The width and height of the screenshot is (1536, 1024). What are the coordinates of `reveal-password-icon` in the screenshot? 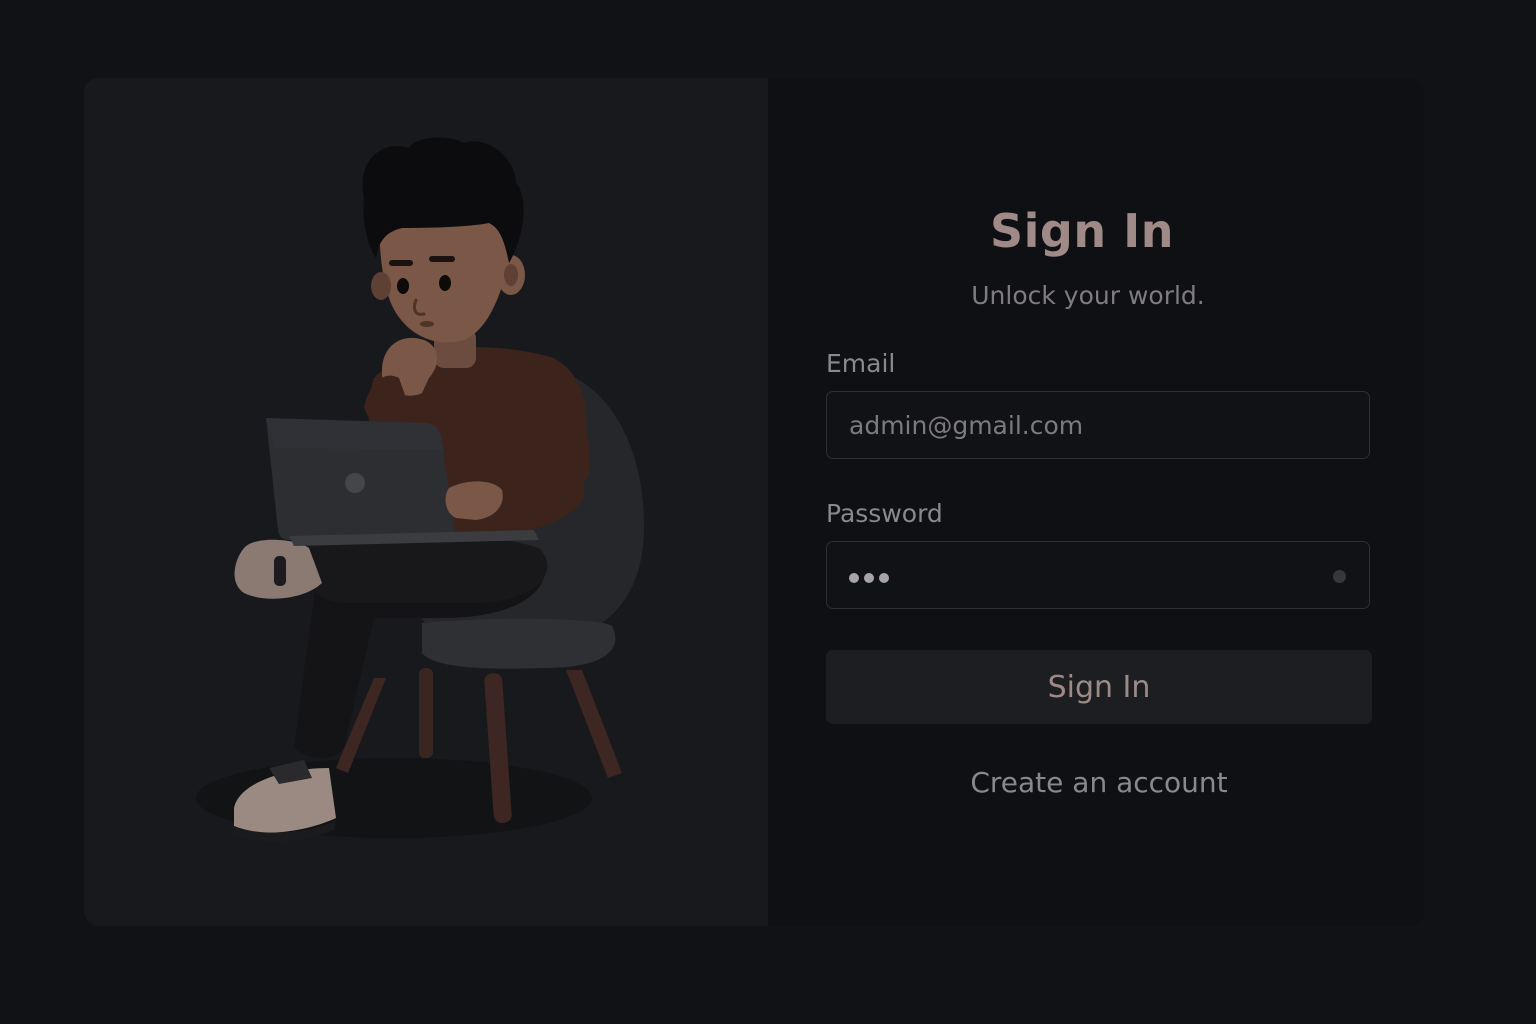 It's located at (1339, 576).